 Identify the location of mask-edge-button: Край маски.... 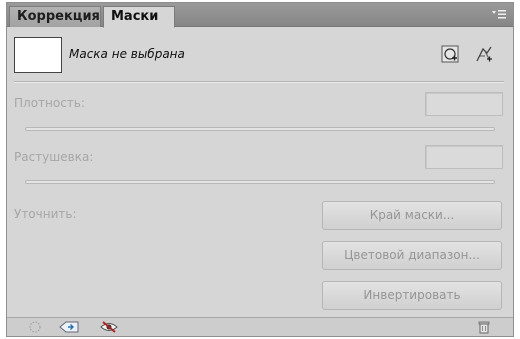
(412, 215).